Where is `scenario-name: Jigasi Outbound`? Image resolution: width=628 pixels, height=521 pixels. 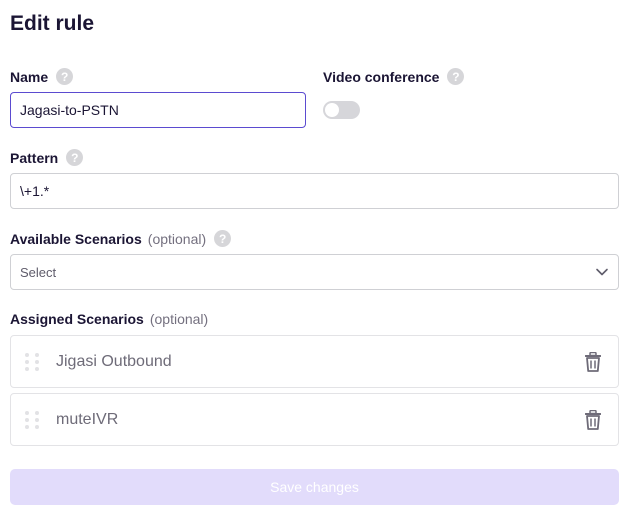 scenario-name: Jigasi Outbound is located at coordinates (114, 361).